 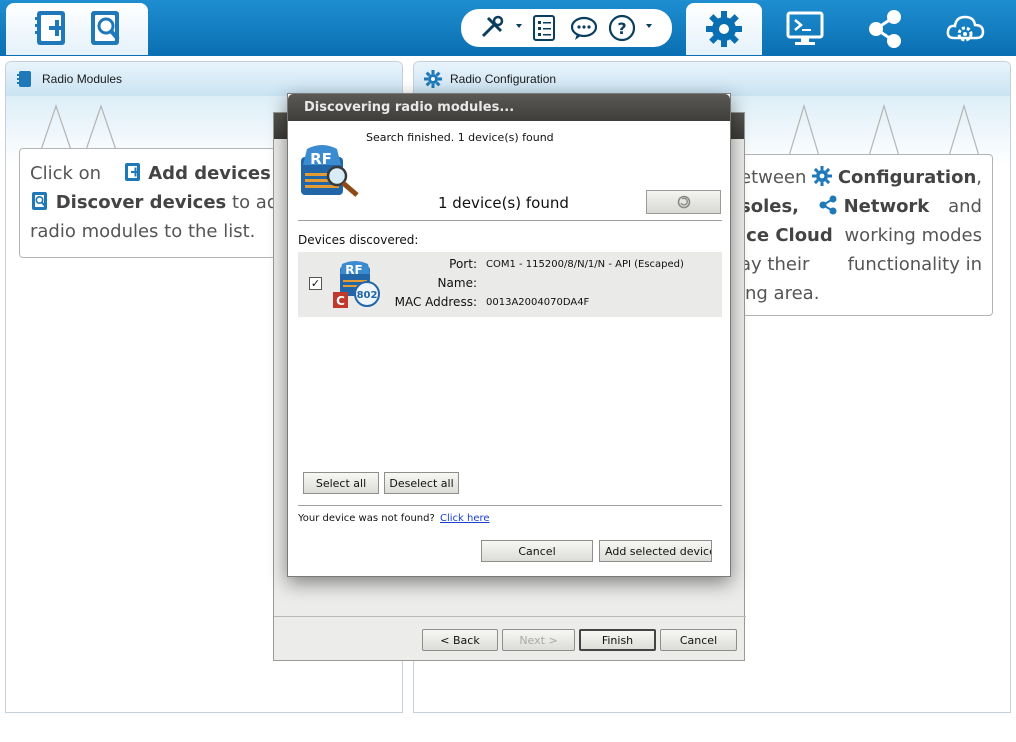 I want to click on mac-value: 0013A2004070DA4F, so click(x=538, y=302).